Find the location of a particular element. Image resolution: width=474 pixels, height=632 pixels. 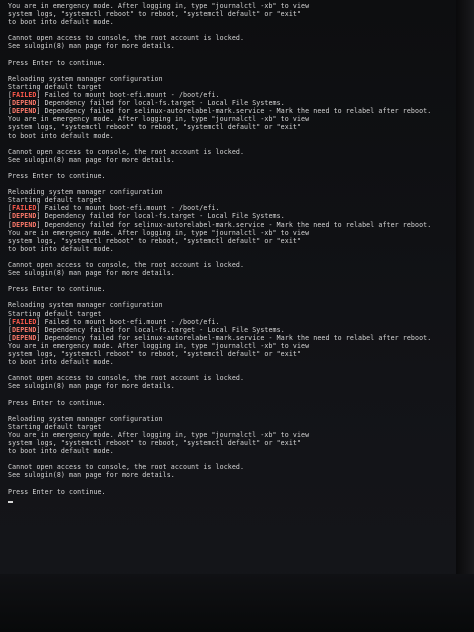

monitor-bezel-bottom is located at coordinates (237, 603).